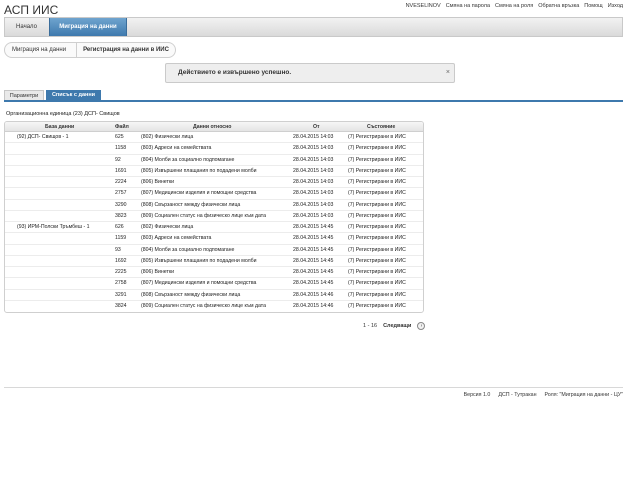 The image size is (627, 502). What do you see at coordinates (593, 6) in the screenshot?
I see `help-link: Помощ` at bounding box center [593, 6].